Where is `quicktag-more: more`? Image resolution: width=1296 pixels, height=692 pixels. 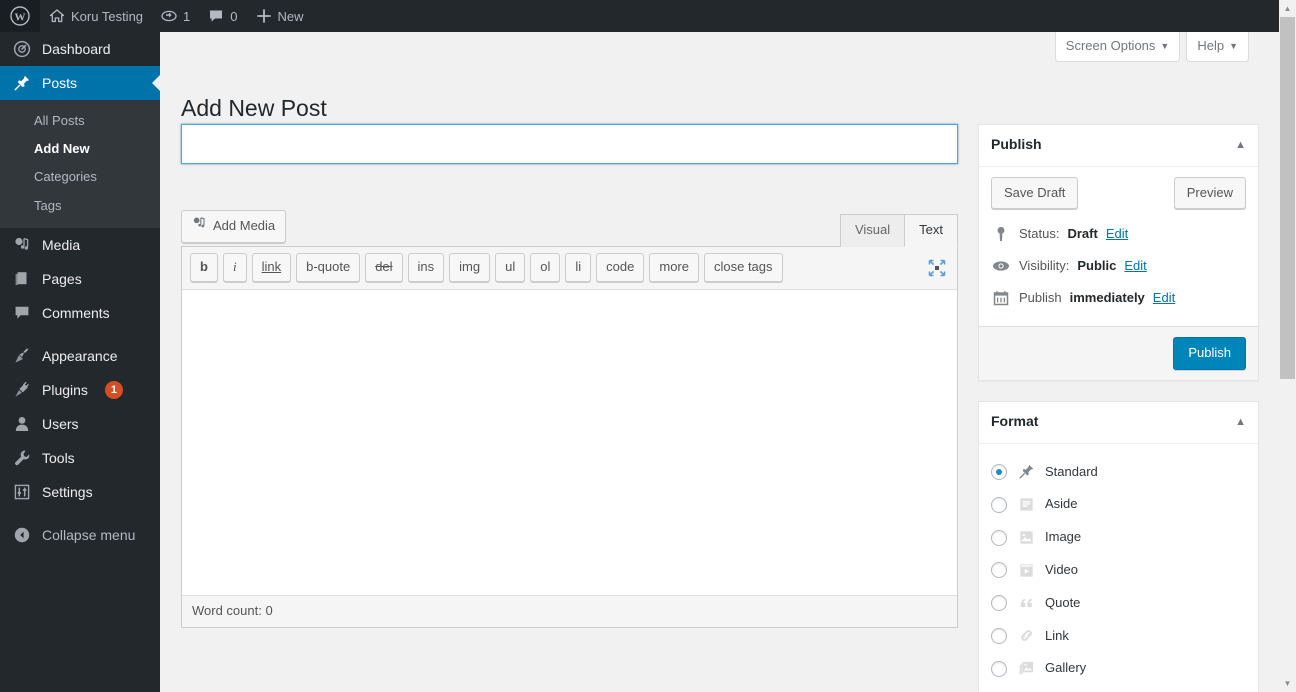 quicktag-more: more is located at coordinates (674, 267).